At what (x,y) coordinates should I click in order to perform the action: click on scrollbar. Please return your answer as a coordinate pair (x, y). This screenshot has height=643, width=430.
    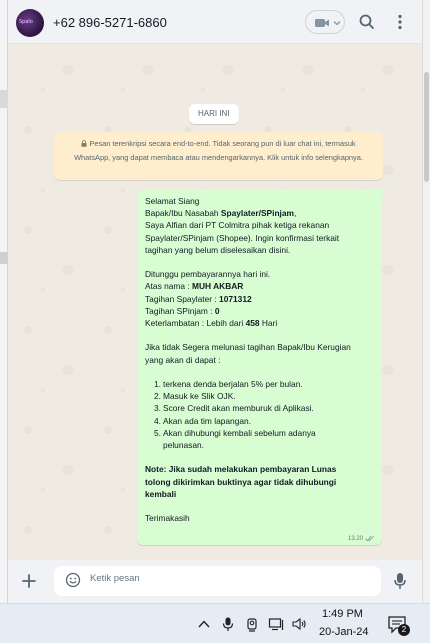
    Looking at the image, I should click on (426, 301).